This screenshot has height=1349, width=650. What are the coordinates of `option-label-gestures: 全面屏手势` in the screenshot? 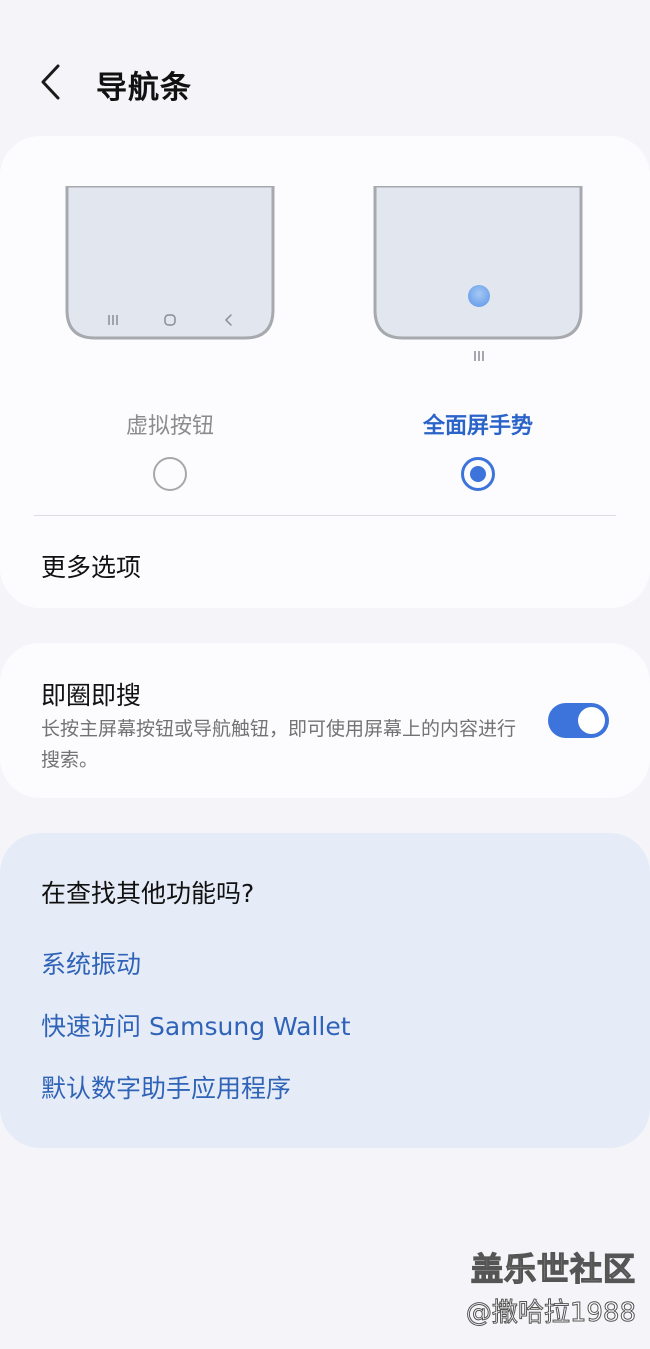 It's located at (478, 424).